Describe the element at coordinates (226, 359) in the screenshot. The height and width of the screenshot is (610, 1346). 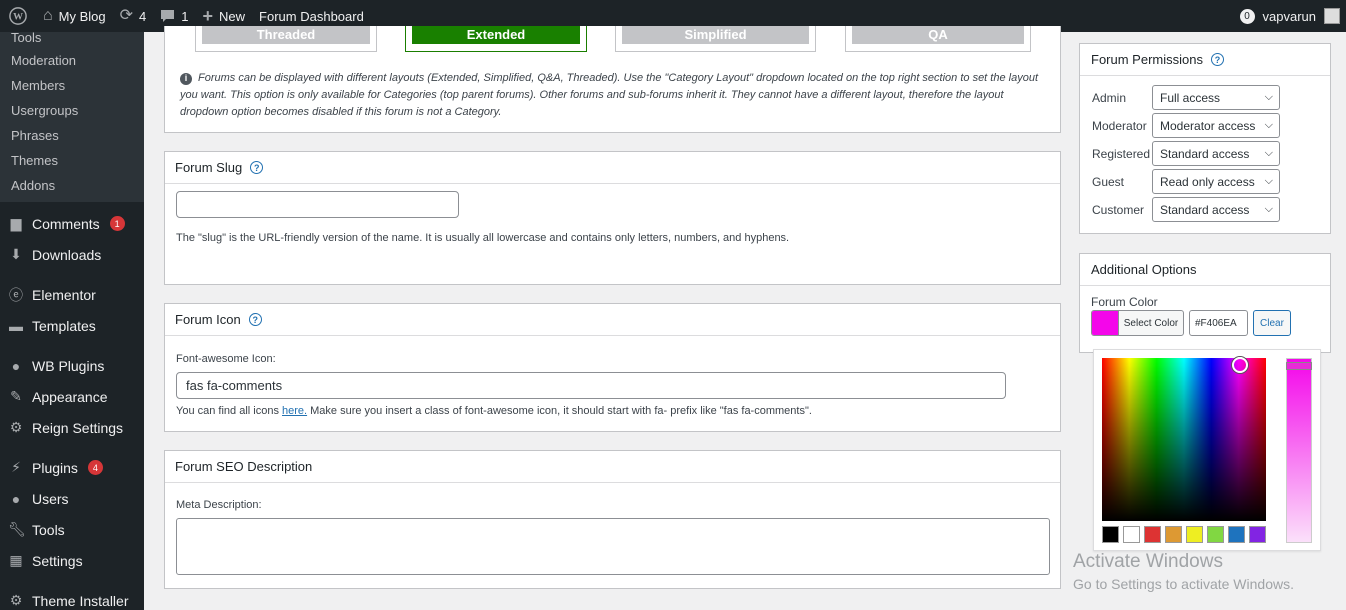
I see `font-awesome-label: Font-awesome Icon:` at that location.